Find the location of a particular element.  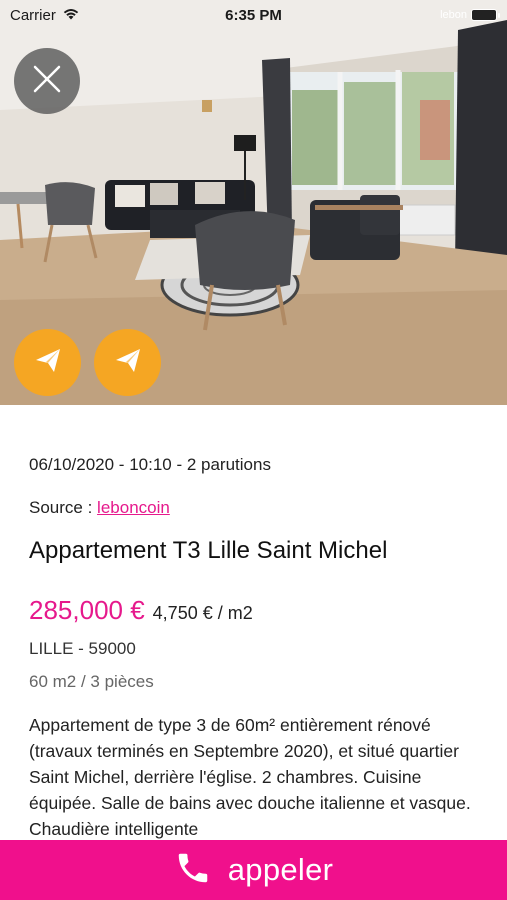

carrier-label: Carrier is located at coordinates (33, 15).